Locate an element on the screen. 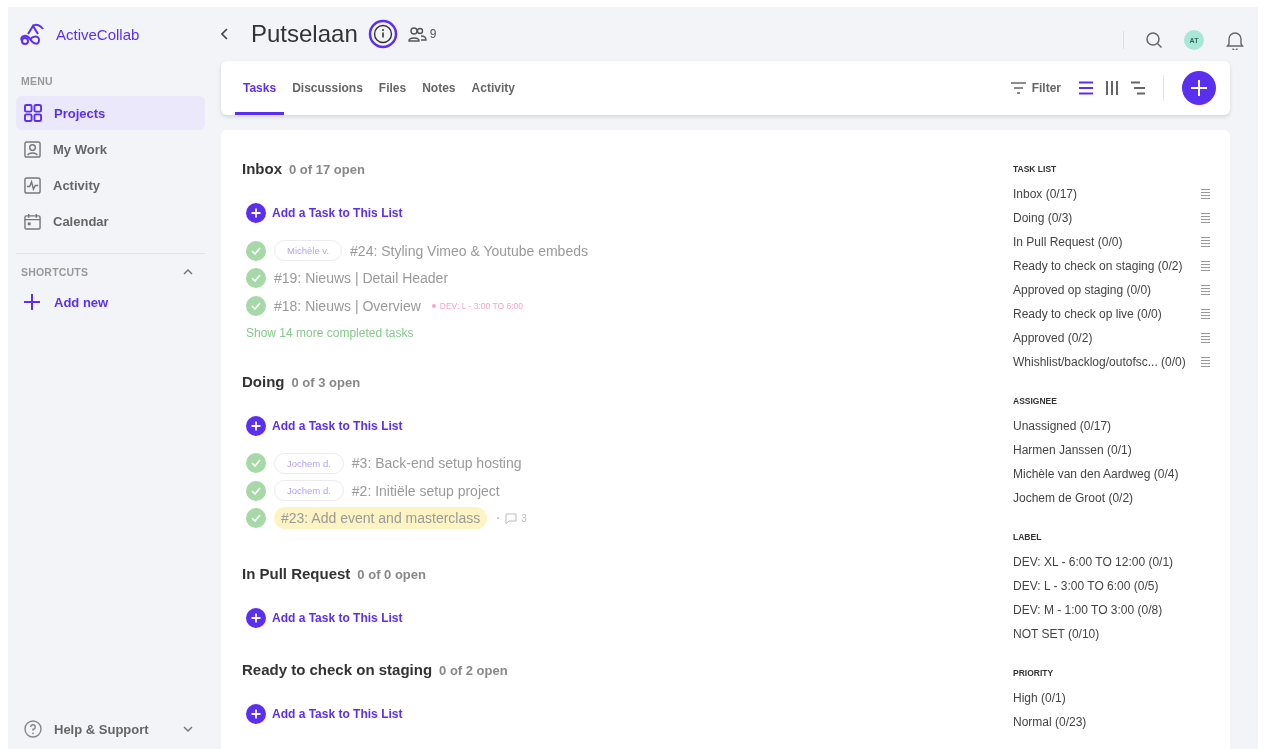 The height and width of the screenshot is (749, 1266). tab: Discussions is located at coordinates (327, 89).